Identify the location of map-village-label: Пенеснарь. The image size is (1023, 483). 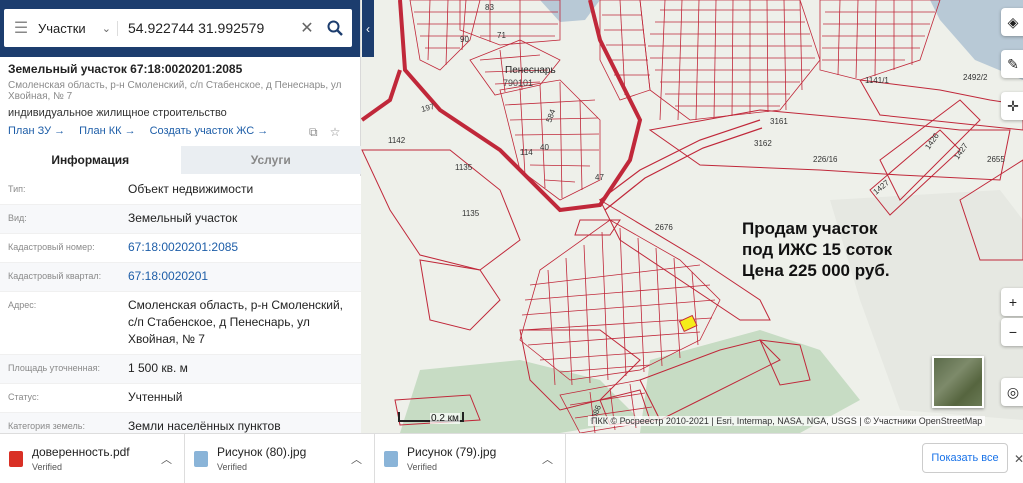
(530, 70).